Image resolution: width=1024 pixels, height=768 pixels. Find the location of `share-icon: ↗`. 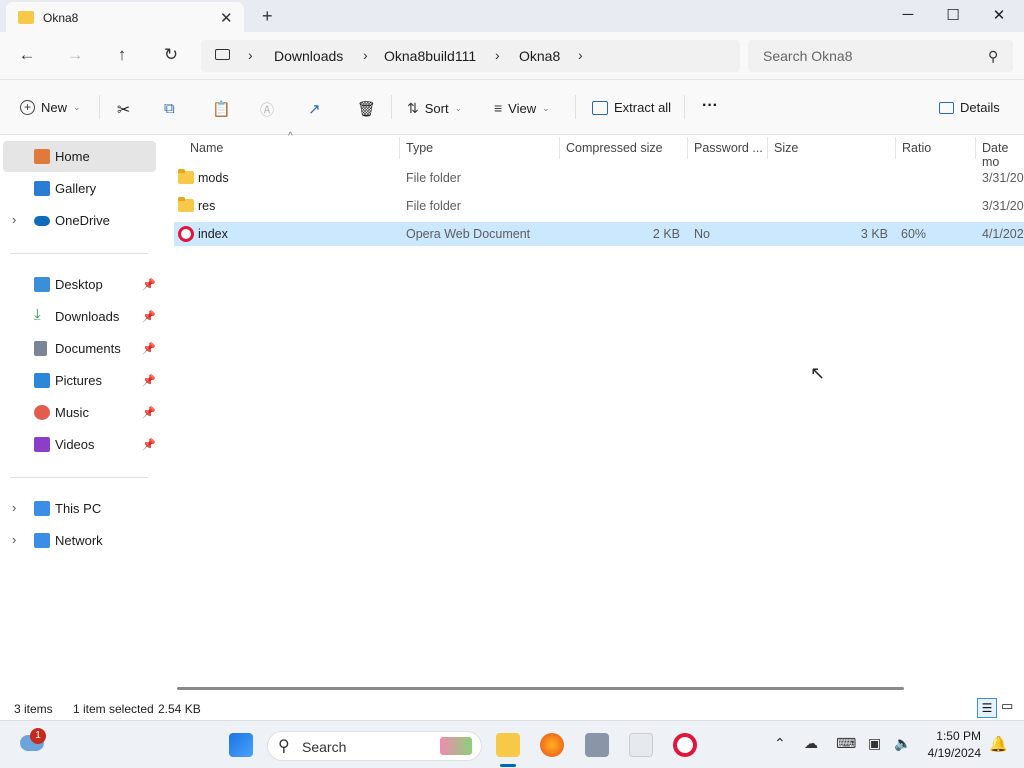

share-icon: ↗ is located at coordinates (314, 109).